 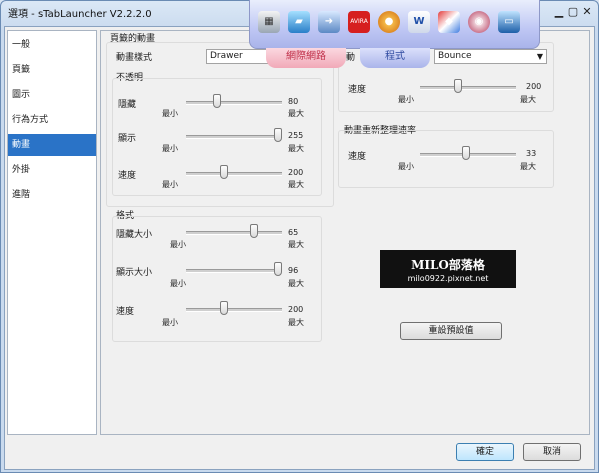 What do you see at coordinates (224, 308) in the screenshot?
I see `format-speed-thumb` at bounding box center [224, 308].